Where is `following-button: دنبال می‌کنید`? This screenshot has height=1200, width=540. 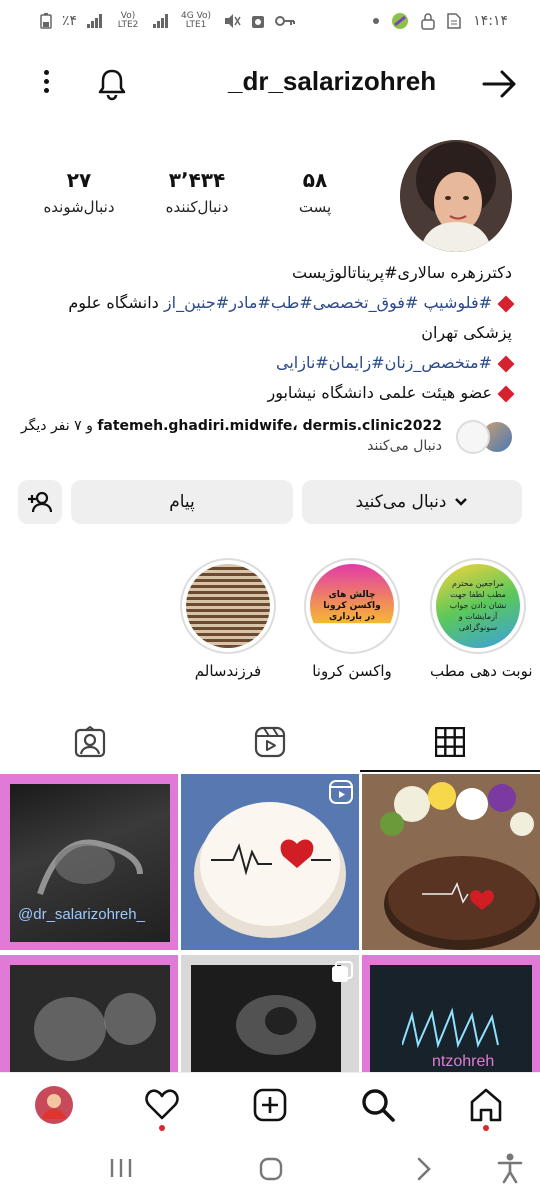 following-button: دنبال می‌کنید is located at coordinates (412, 502).